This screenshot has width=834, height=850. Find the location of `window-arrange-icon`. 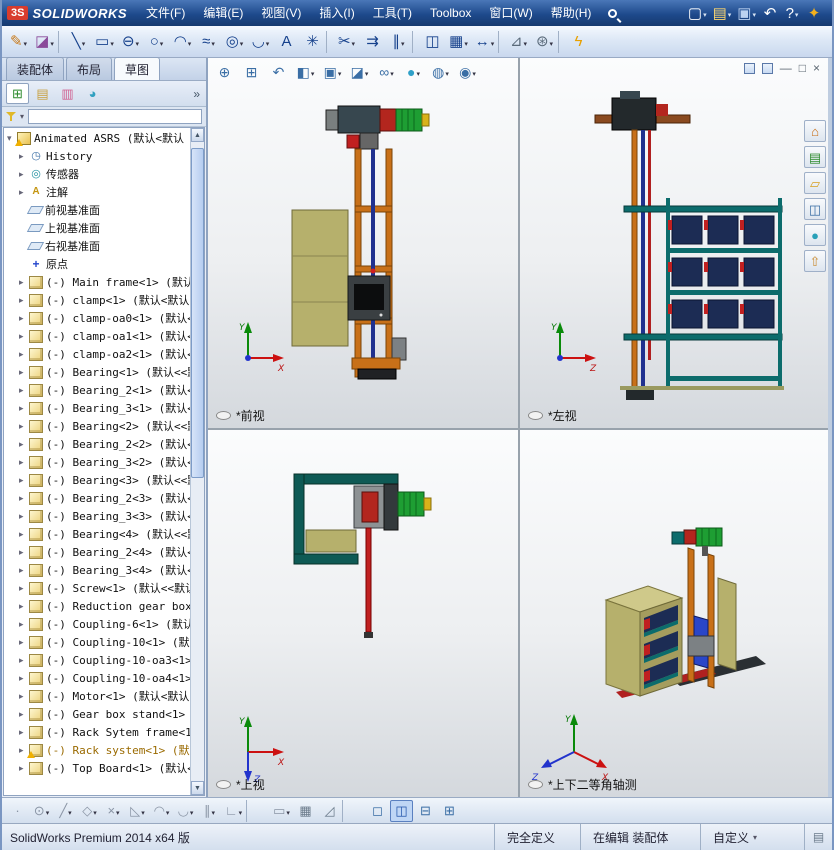

window-arrange-icon is located at coordinates (767, 68).